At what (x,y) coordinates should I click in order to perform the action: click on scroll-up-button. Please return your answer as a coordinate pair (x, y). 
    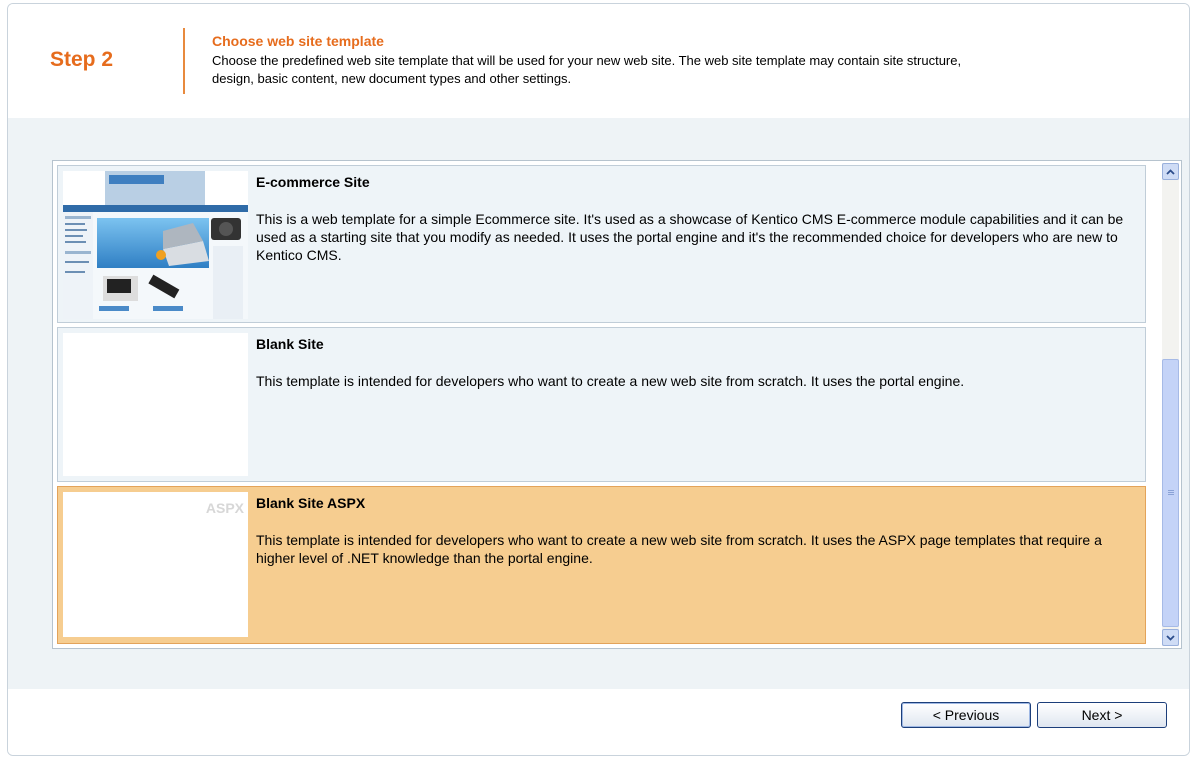
    Looking at the image, I should click on (1170, 171).